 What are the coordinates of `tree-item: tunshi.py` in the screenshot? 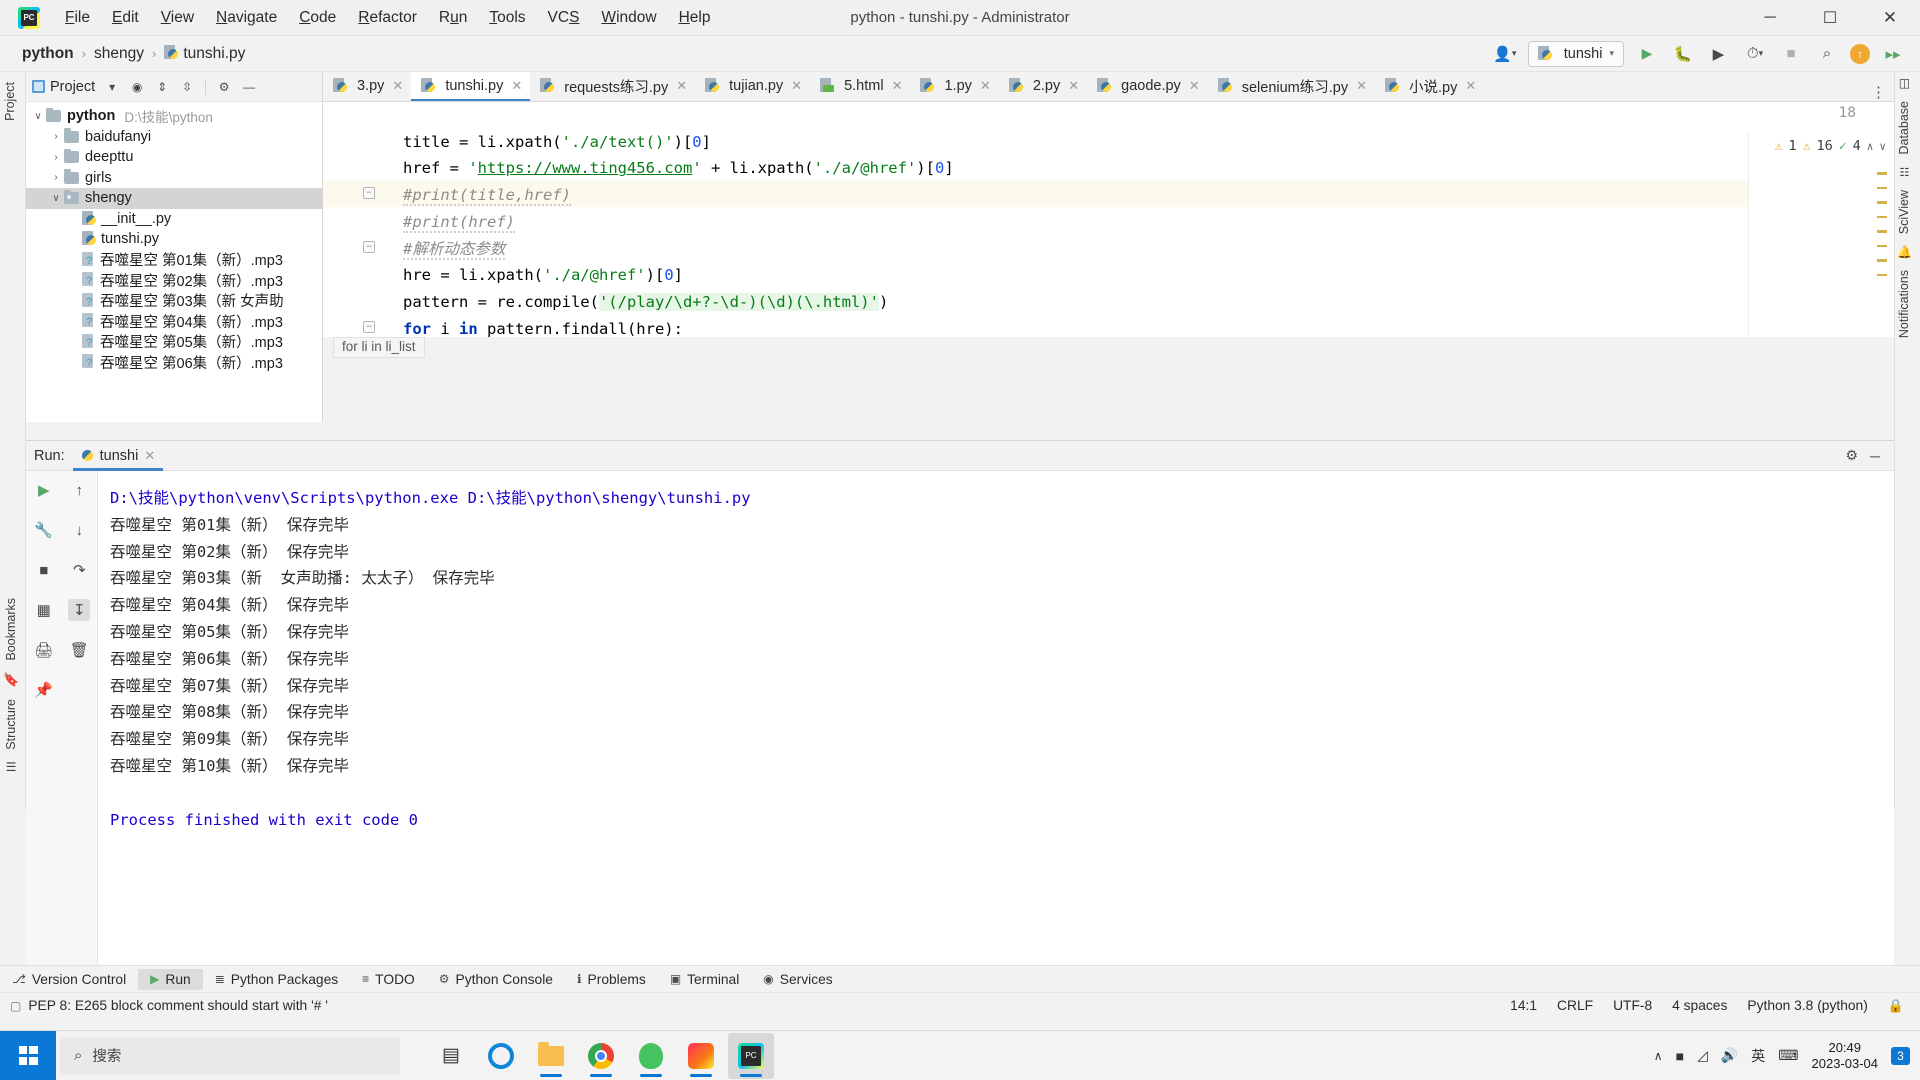 It's located at (174, 239).